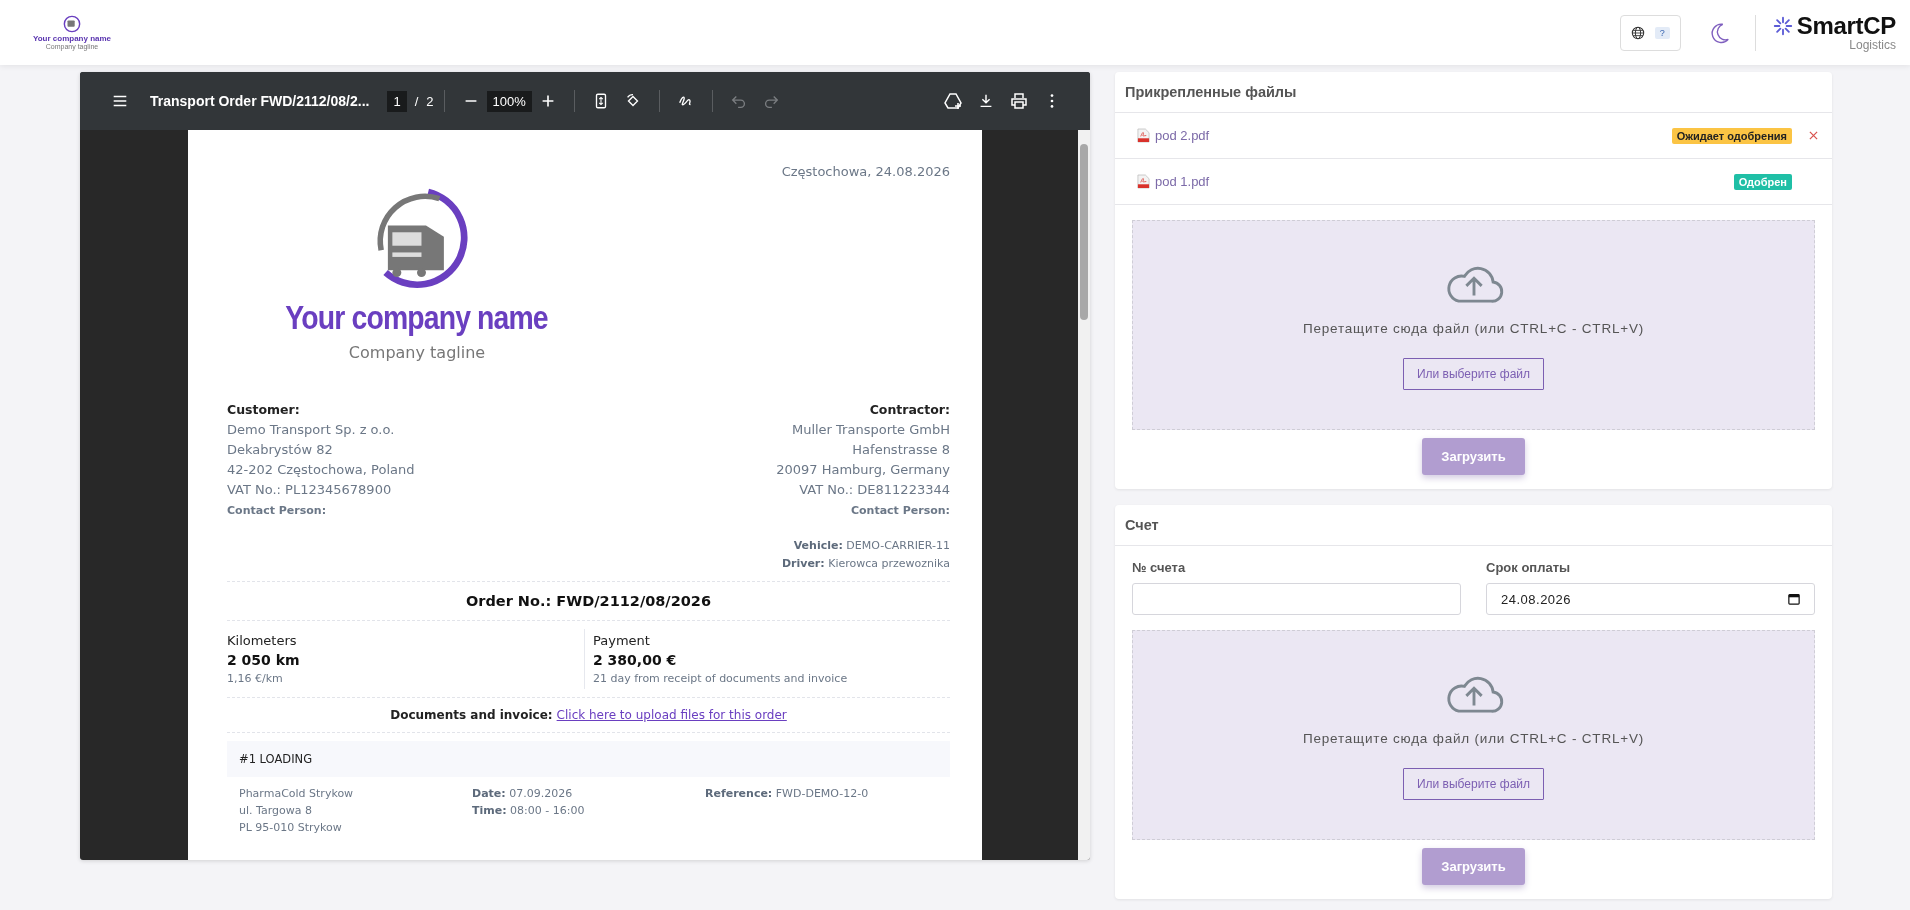 The image size is (1910, 910). I want to click on field-label: № счета, so click(1159, 567).